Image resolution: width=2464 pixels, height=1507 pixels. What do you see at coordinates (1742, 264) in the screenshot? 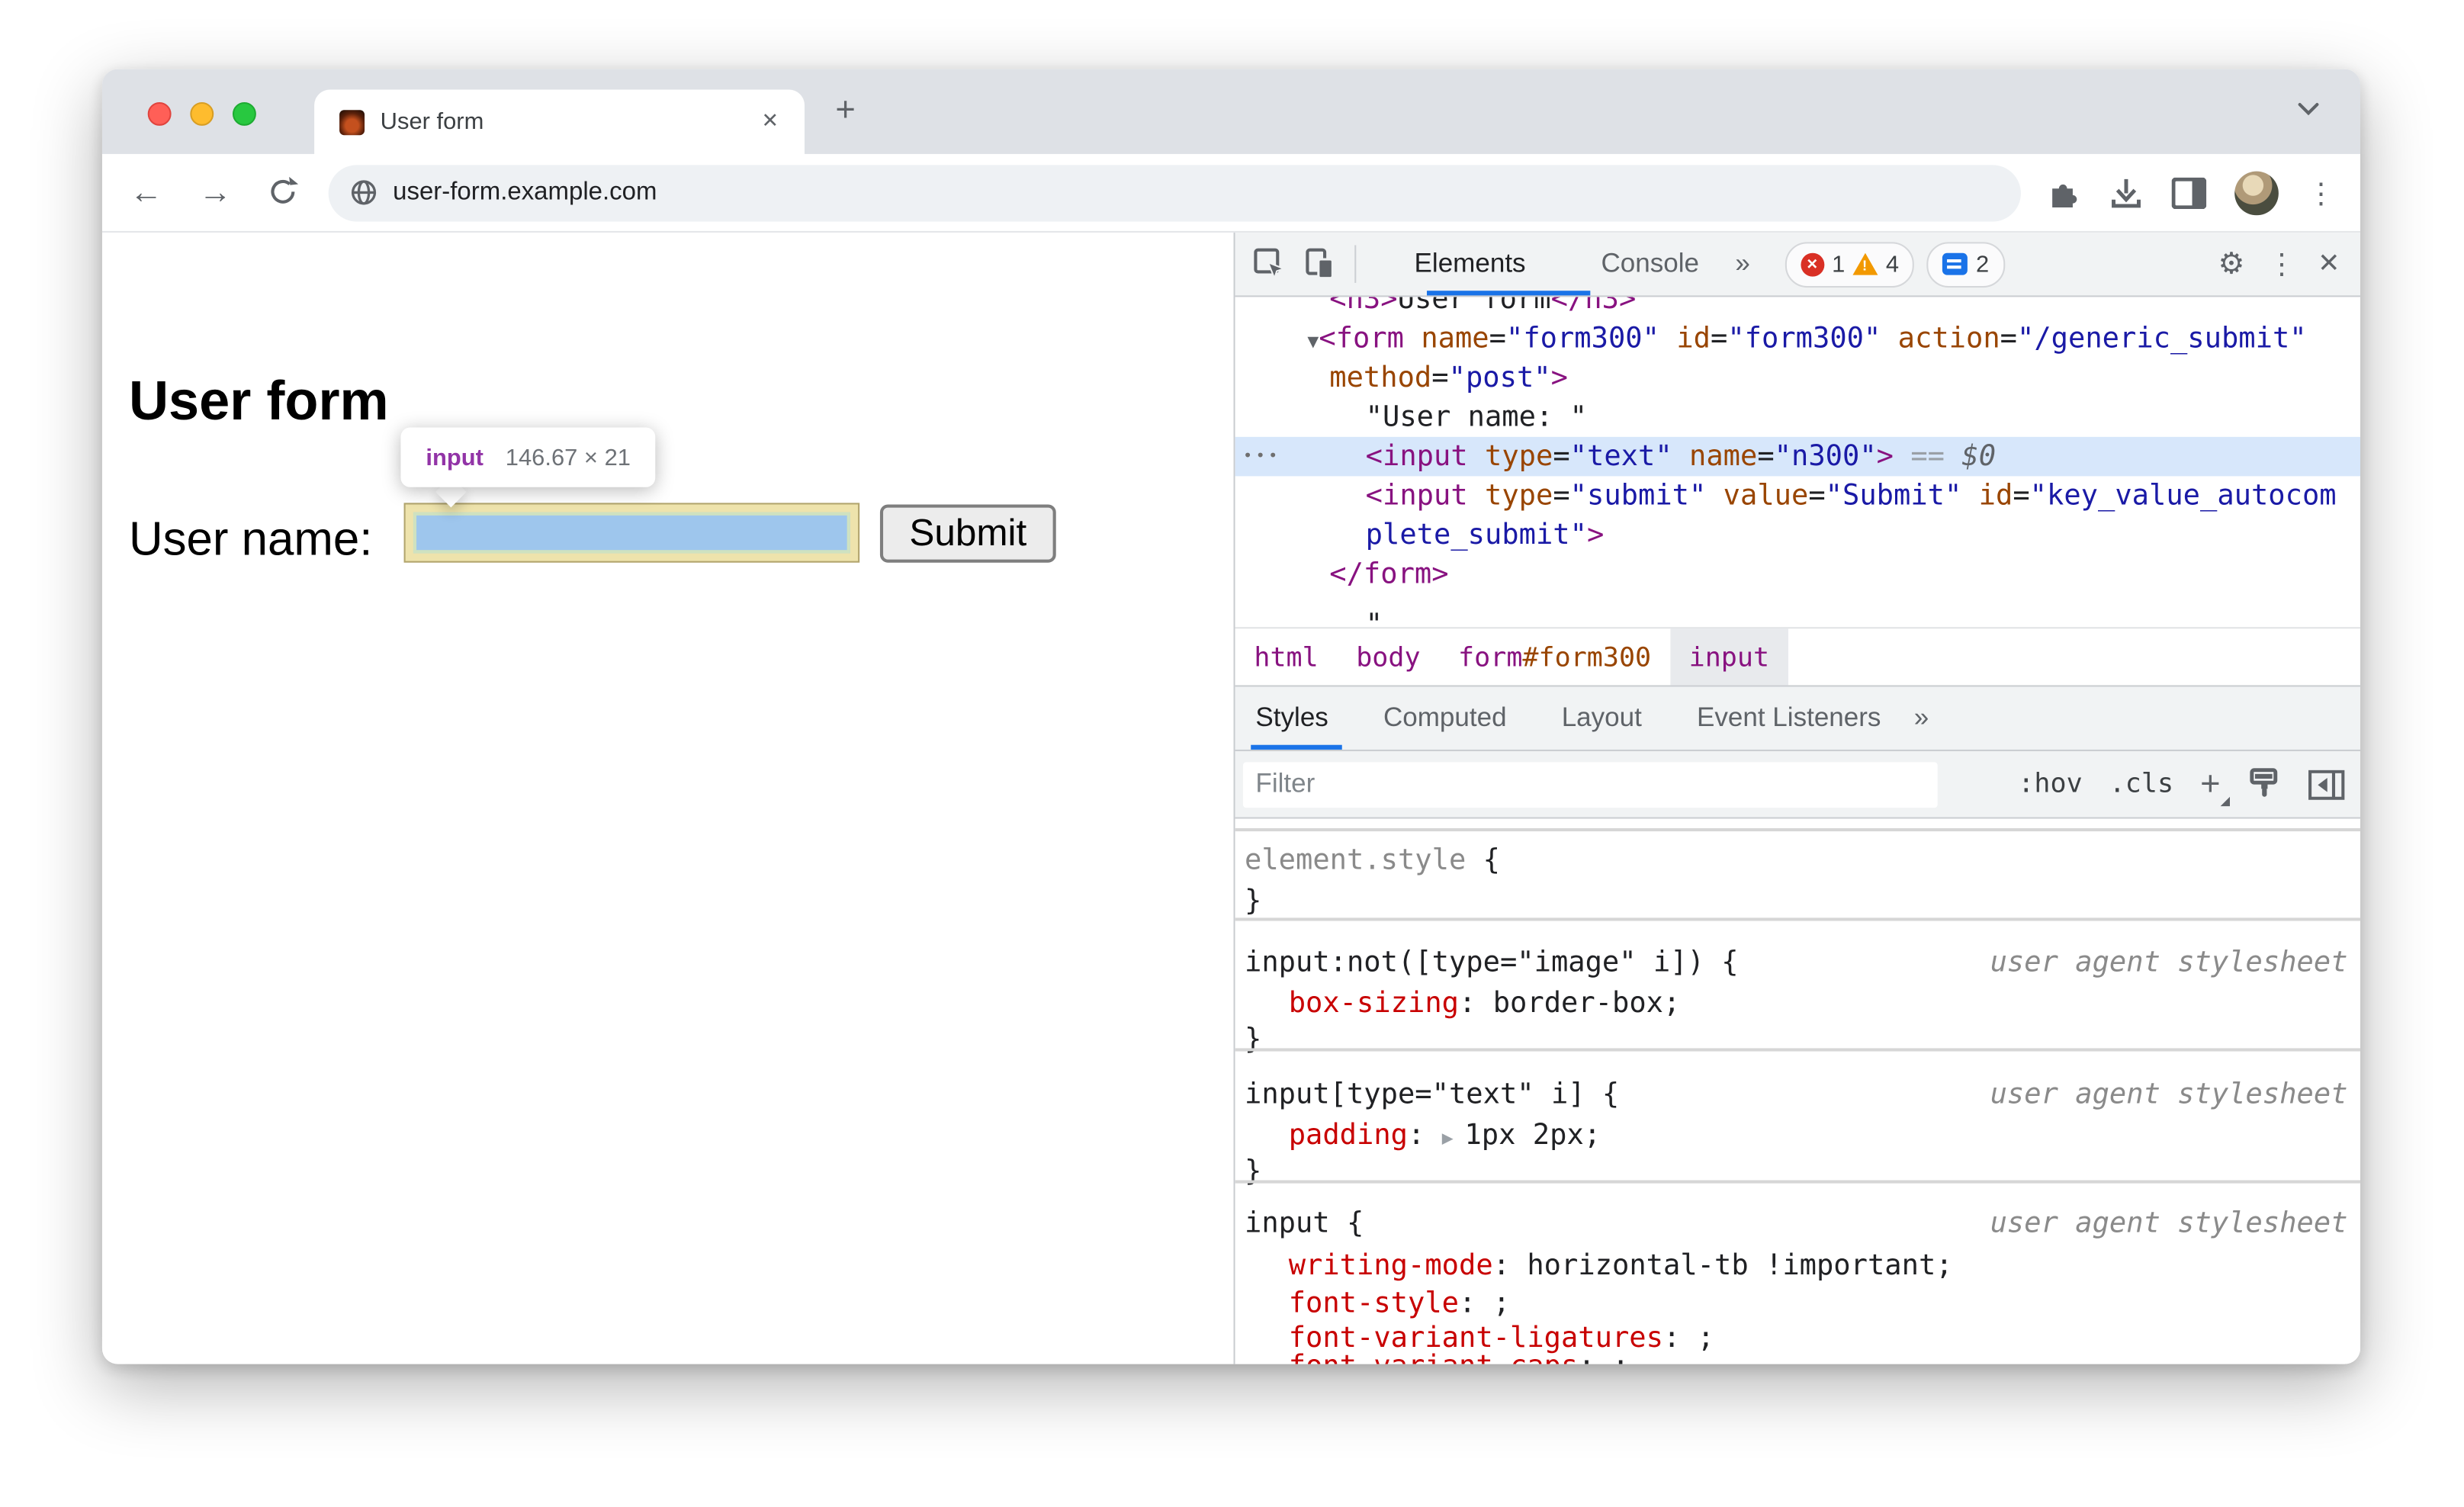
I see `more-panels-chevrons: »` at bounding box center [1742, 264].